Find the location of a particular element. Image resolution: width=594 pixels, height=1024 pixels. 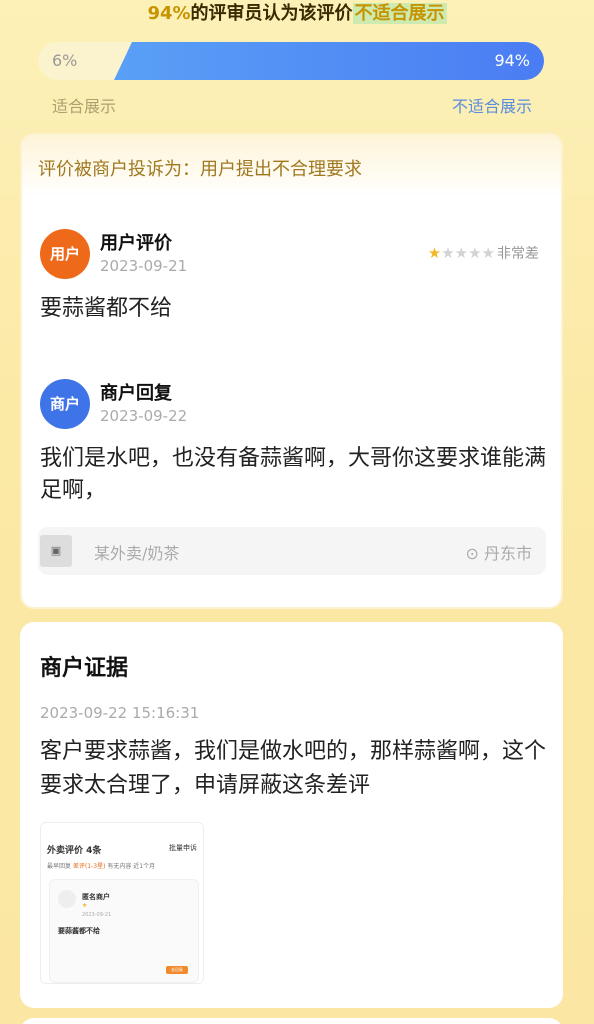

screenshot-filter: 有无内容 is located at coordinates (119, 866).